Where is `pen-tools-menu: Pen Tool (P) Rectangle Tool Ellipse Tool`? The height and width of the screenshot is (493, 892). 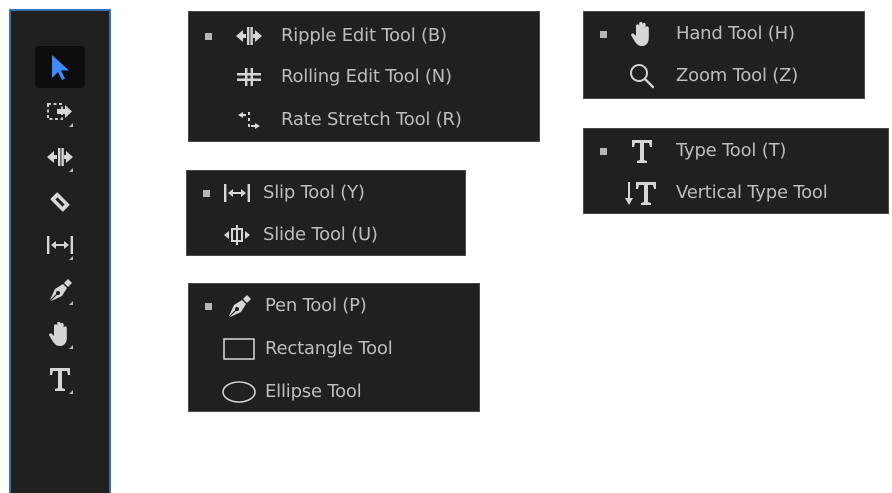
pen-tools-menu: Pen Tool (P) Rectangle Tool Ellipse Tool is located at coordinates (334, 347).